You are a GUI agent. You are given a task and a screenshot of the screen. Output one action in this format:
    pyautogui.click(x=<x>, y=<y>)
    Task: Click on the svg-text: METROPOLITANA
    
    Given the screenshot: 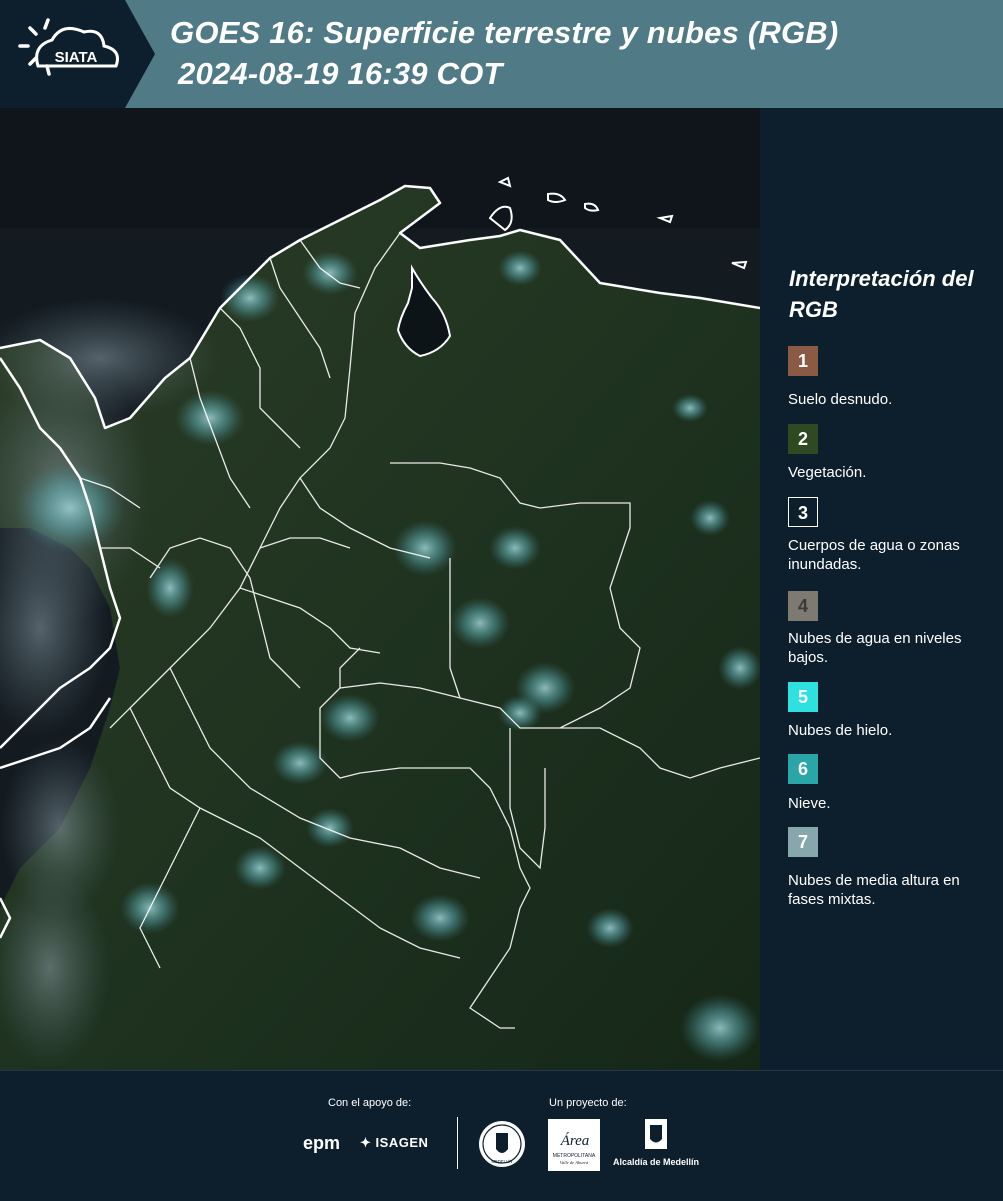 What is the action you would take?
    pyautogui.click(x=574, y=1156)
    